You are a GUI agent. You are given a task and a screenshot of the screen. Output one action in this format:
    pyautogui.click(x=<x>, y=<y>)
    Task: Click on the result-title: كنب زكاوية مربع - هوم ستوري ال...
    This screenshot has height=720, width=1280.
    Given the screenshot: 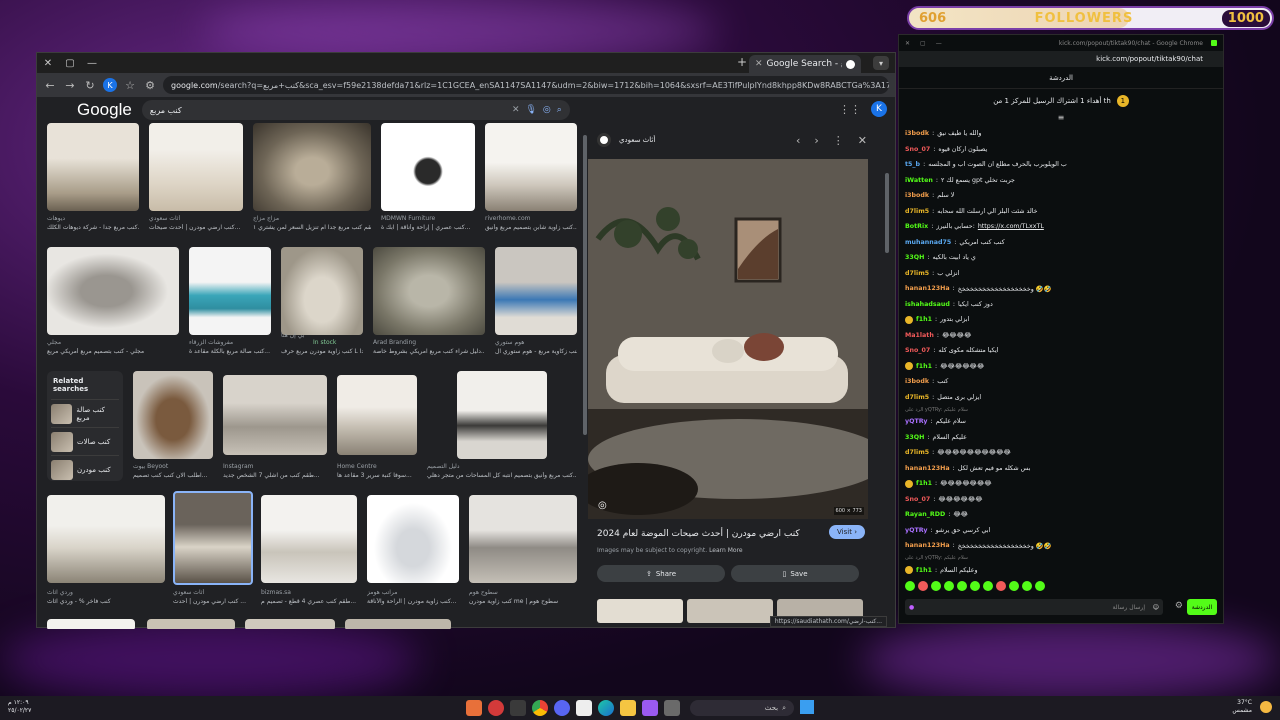 What is the action you would take?
    pyautogui.click(x=536, y=351)
    